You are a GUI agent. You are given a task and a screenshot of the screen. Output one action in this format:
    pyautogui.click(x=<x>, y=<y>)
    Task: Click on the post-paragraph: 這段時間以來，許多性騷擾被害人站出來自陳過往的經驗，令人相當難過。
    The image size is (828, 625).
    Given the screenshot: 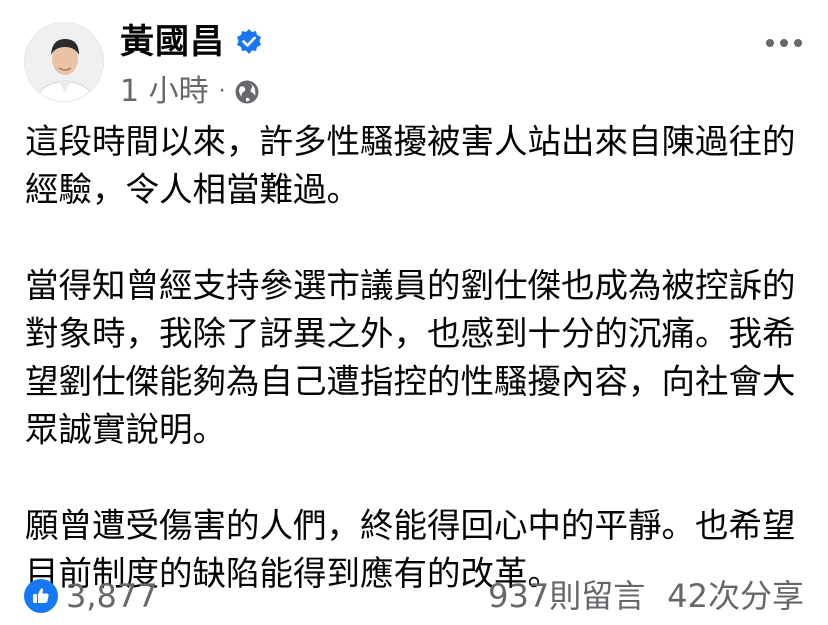 What is the action you would take?
    pyautogui.click(x=410, y=165)
    